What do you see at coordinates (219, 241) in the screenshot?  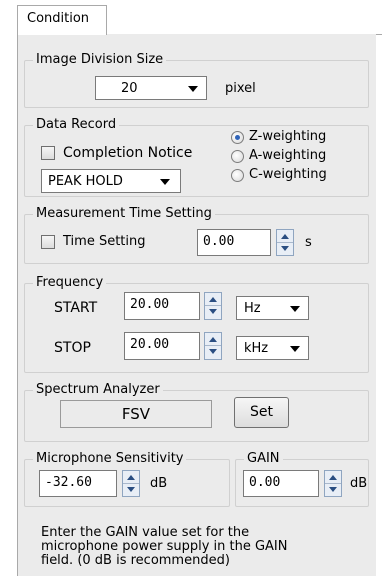 I see `measurement-time-value: 0.00` at bounding box center [219, 241].